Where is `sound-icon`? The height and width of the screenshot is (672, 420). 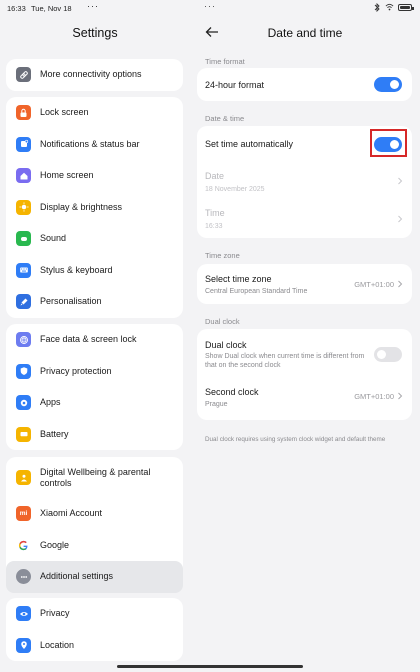
sound-icon is located at coordinates (23, 239).